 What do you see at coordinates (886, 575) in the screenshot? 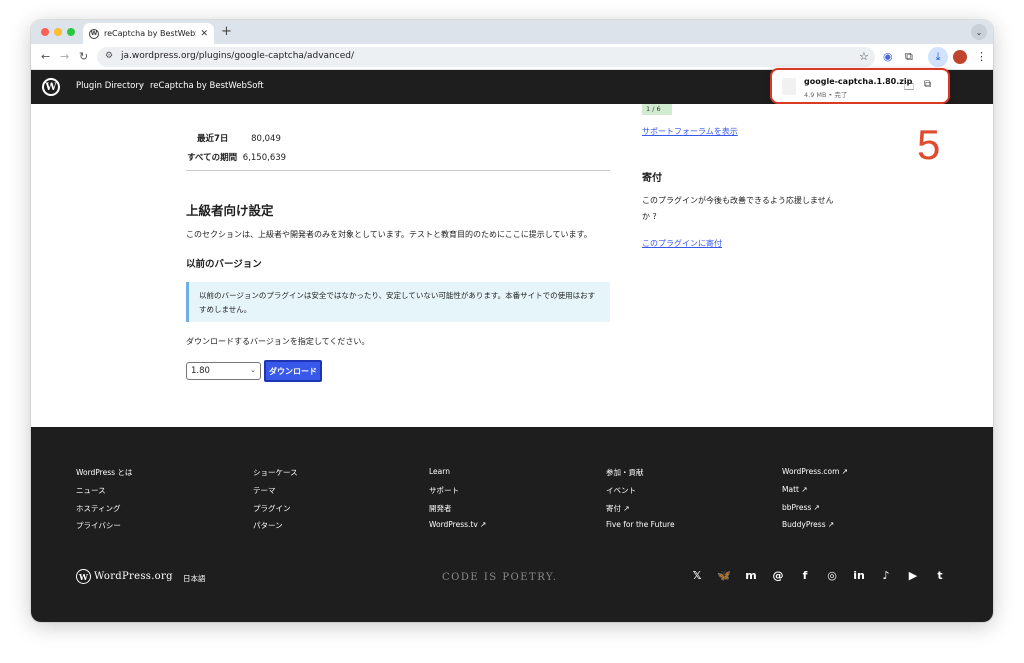
I see `tiktok-icon: ♪` at bounding box center [886, 575].